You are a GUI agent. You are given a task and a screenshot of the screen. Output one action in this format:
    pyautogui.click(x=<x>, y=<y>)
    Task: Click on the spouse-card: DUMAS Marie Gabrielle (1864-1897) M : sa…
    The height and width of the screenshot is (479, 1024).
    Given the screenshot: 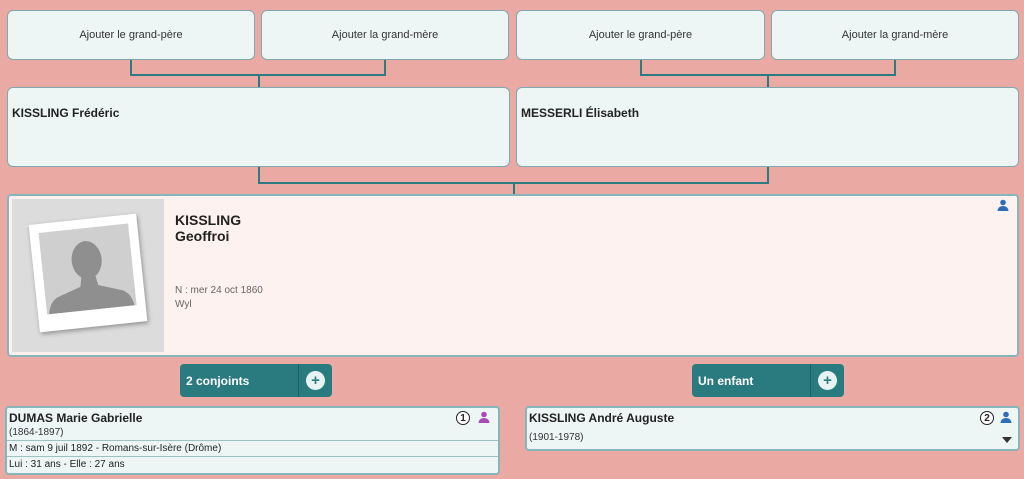 What is the action you would take?
    pyautogui.click(x=252, y=440)
    